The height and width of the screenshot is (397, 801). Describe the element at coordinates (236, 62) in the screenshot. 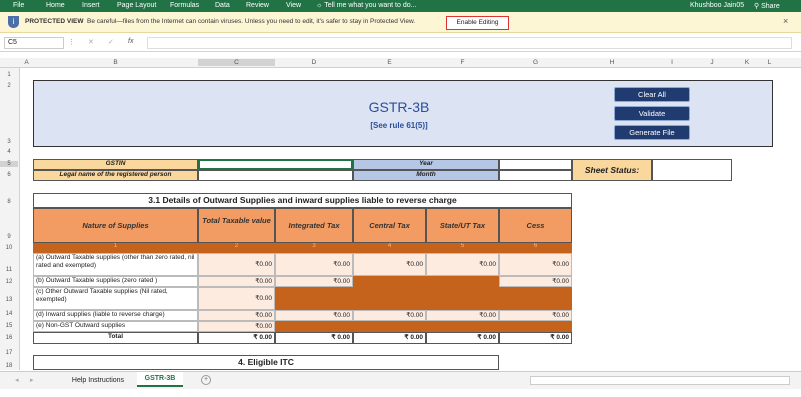

I see `col-c: C` at that location.